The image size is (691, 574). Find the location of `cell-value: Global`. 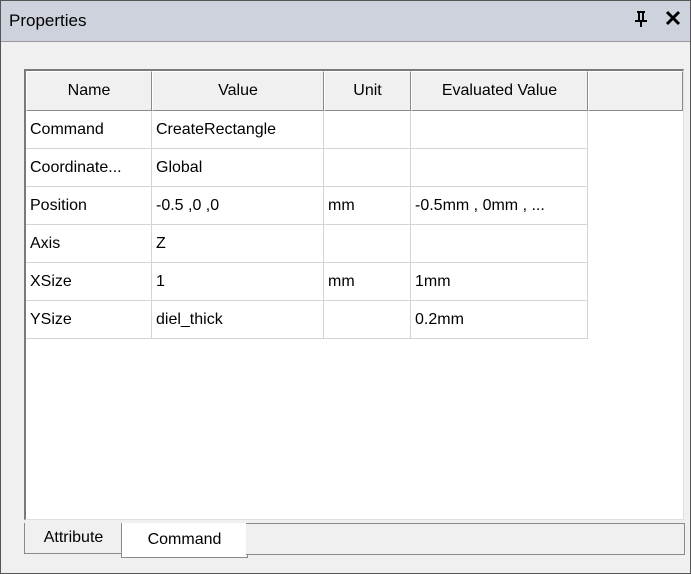

cell-value: Global is located at coordinates (238, 168).